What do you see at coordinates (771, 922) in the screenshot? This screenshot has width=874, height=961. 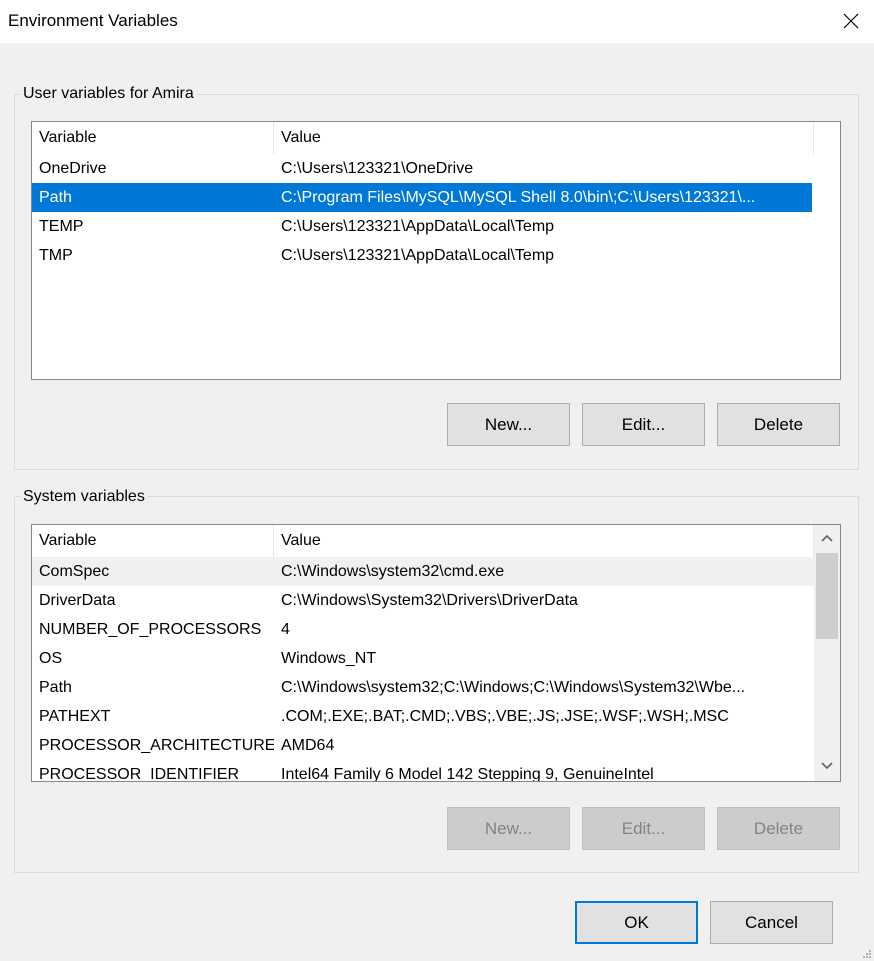 I see `cancel-button: Cancel` at bounding box center [771, 922].